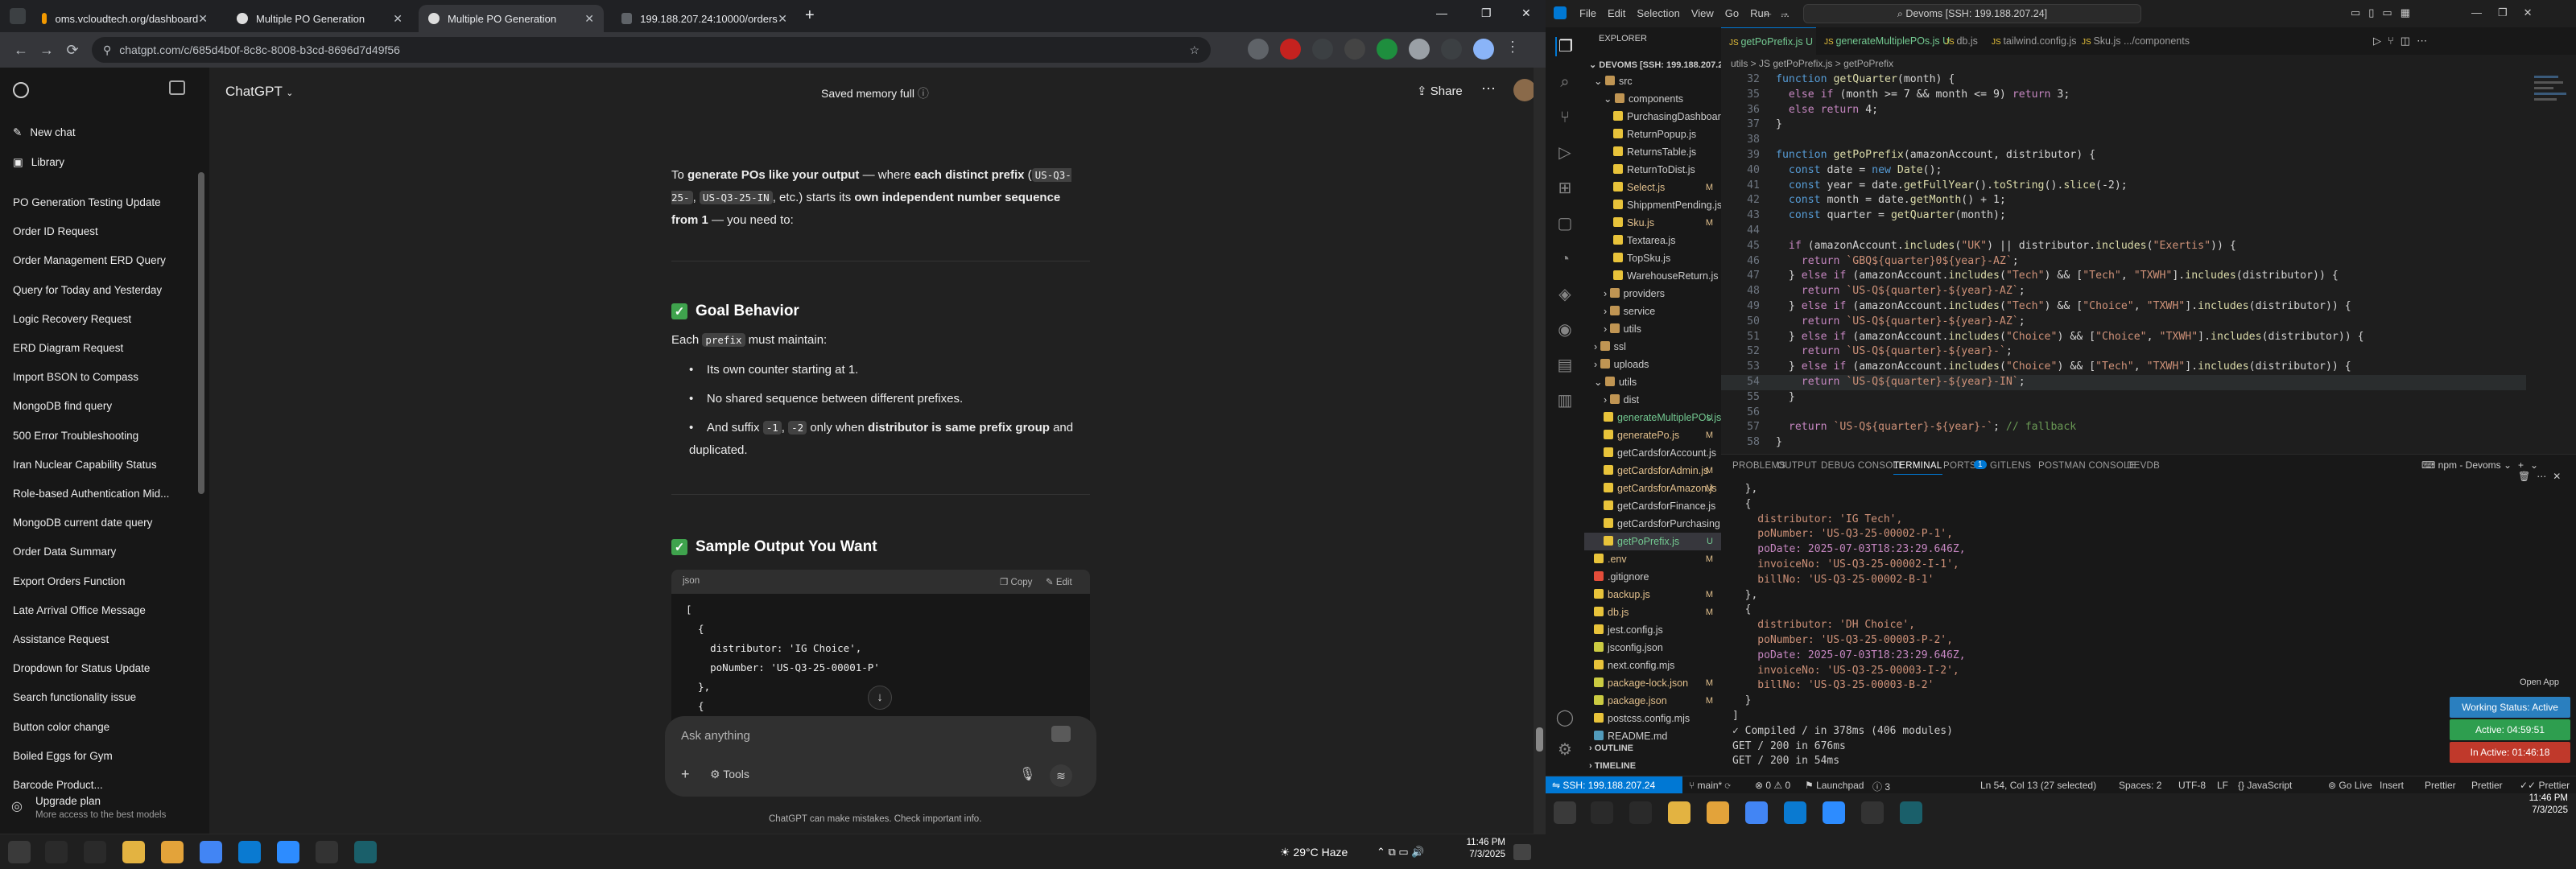 Image resolution: width=2576 pixels, height=869 pixels. I want to click on library-button: ▣ Library, so click(38, 162).